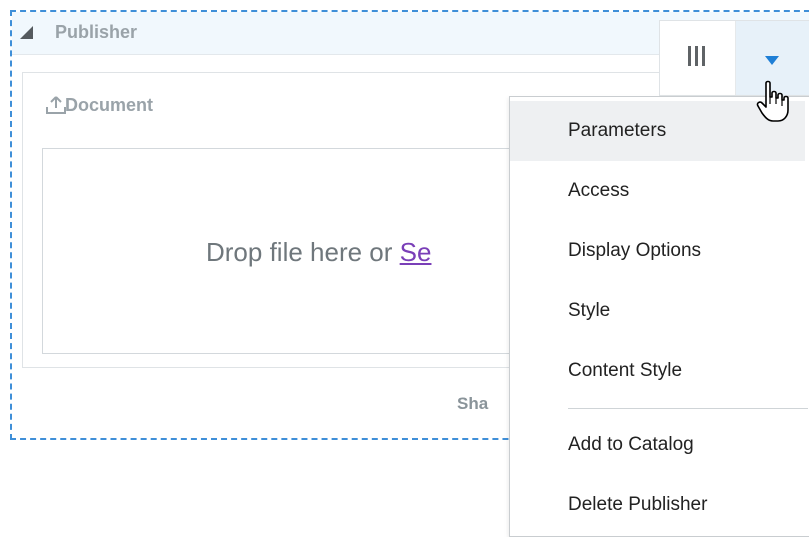 This screenshot has width=809, height=537. I want to click on drop-text-prefix: Drop file here or, so click(303, 252).